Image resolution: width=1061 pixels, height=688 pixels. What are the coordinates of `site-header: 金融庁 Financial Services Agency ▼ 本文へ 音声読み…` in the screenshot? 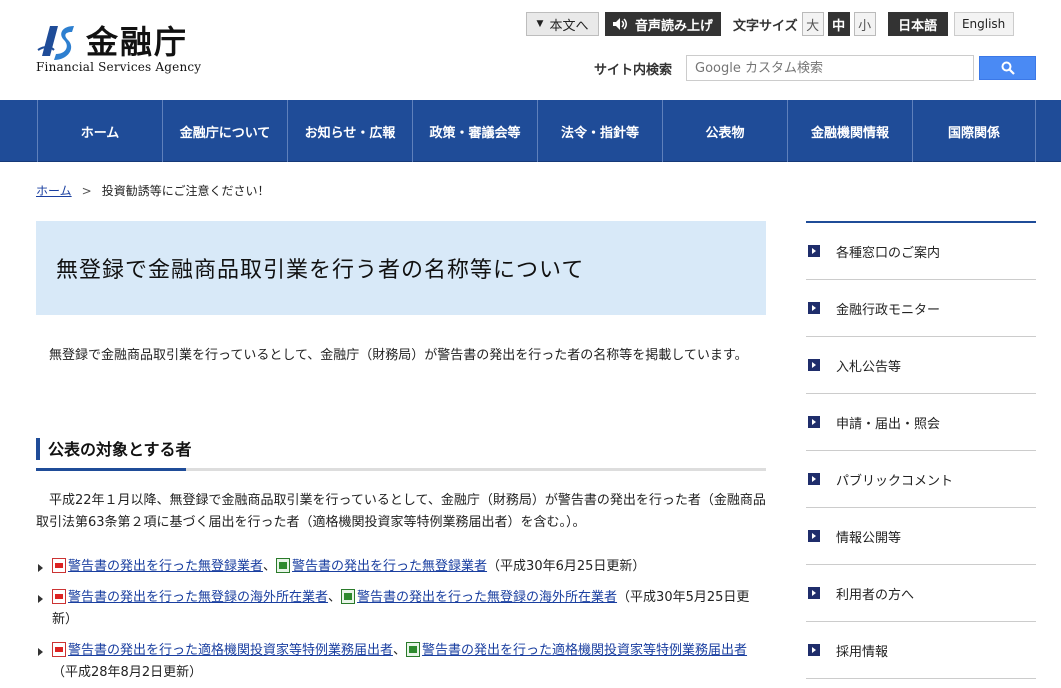 It's located at (530, 50).